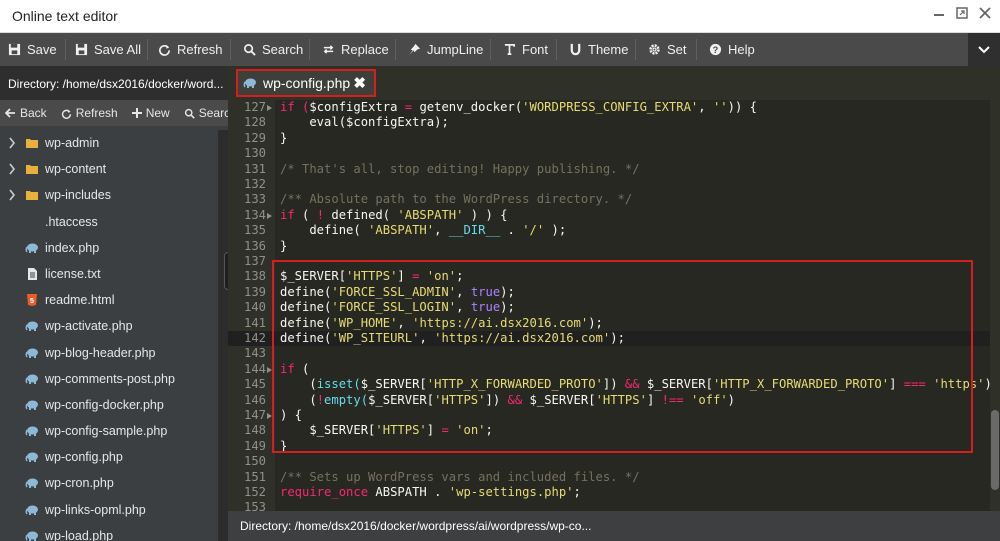  Describe the element at coordinates (254, 430) in the screenshot. I see `line-number: 148` at that location.